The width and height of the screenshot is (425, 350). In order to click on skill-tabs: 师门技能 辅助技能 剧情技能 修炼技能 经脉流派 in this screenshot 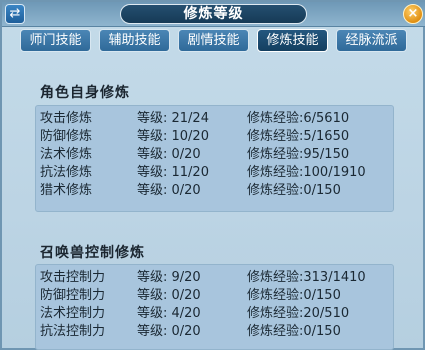, I will do `click(215, 41)`.